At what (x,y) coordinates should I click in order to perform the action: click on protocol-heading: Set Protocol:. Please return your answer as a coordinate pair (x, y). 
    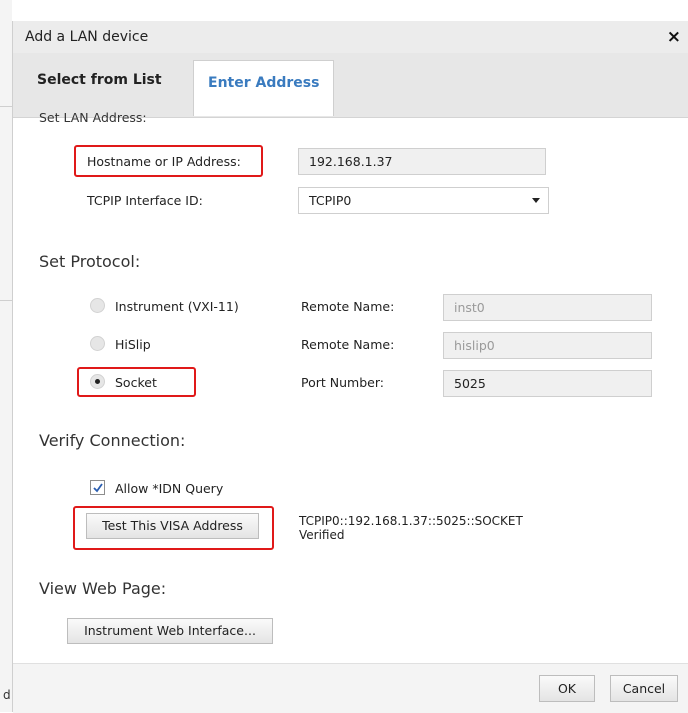
    Looking at the image, I should click on (90, 261).